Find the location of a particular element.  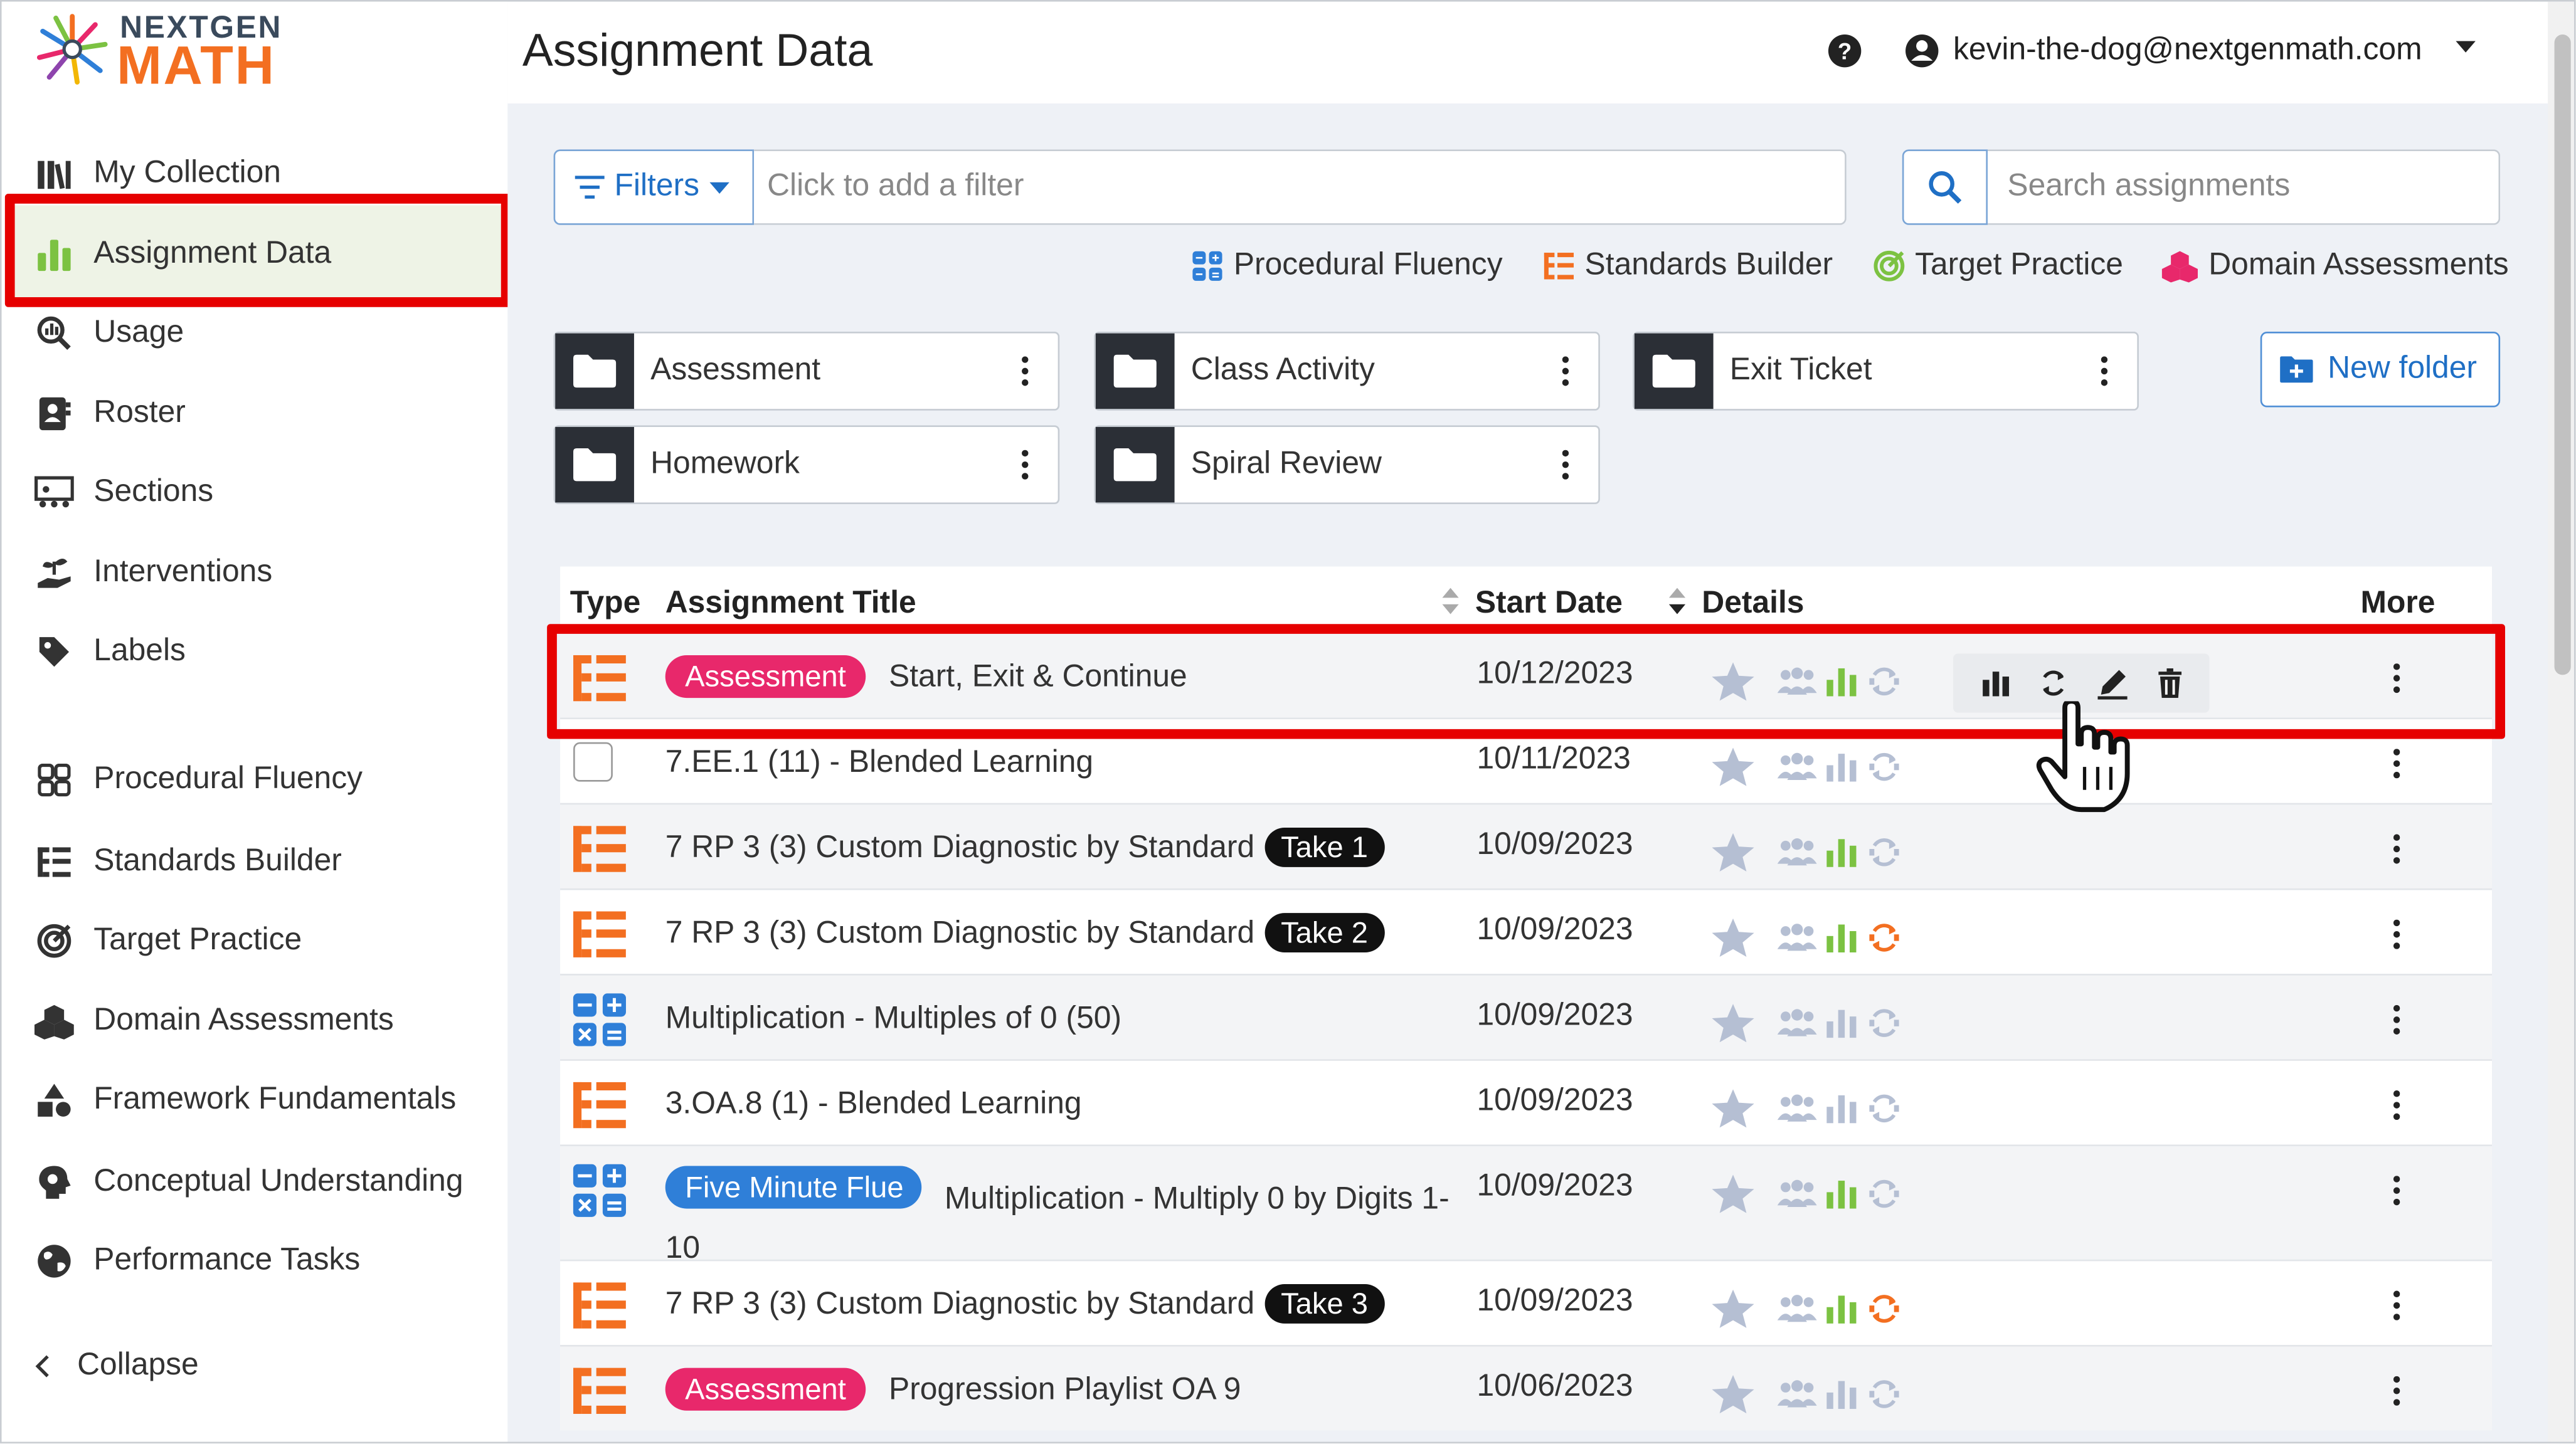

collapse-sidebar-button: Collapse is located at coordinates (116, 1366).